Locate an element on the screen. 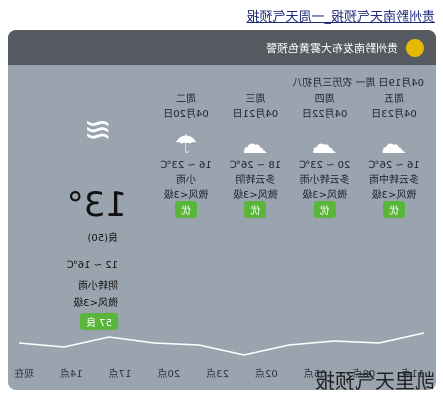 Image resolution: width=443 pixels, height=400 pixels. air-quality: 良(50) is located at coordinates (102, 238).